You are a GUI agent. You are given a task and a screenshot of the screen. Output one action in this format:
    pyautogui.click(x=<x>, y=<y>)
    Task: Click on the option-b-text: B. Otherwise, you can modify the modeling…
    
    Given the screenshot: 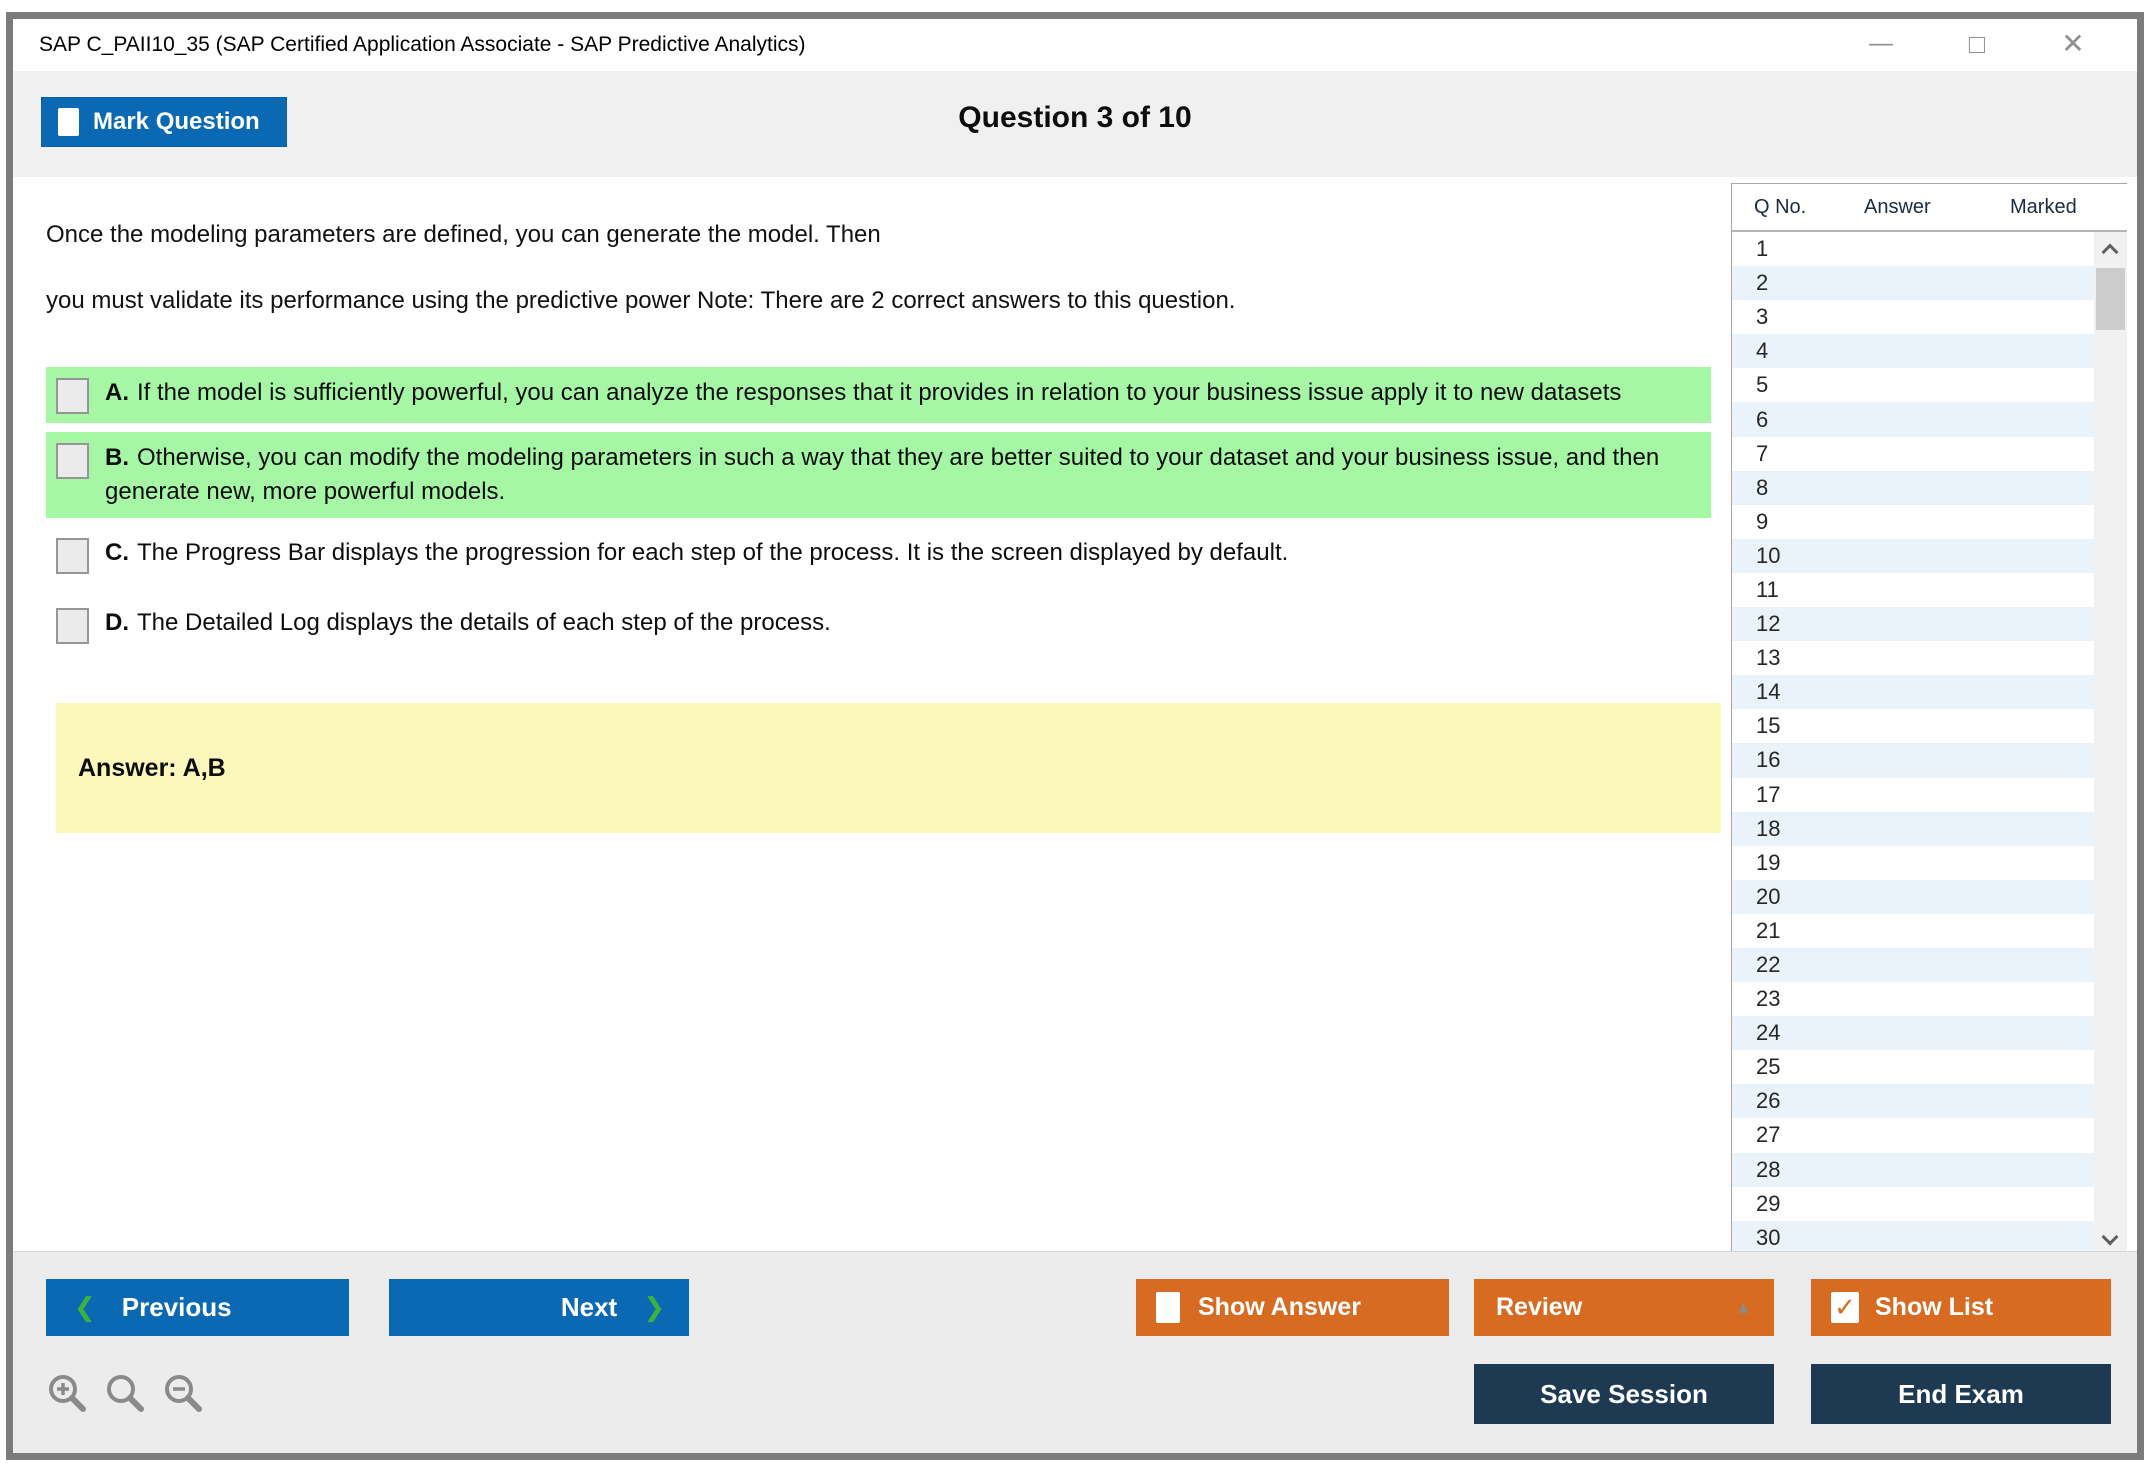 What is the action you would take?
    pyautogui.click(x=882, y=474)
    